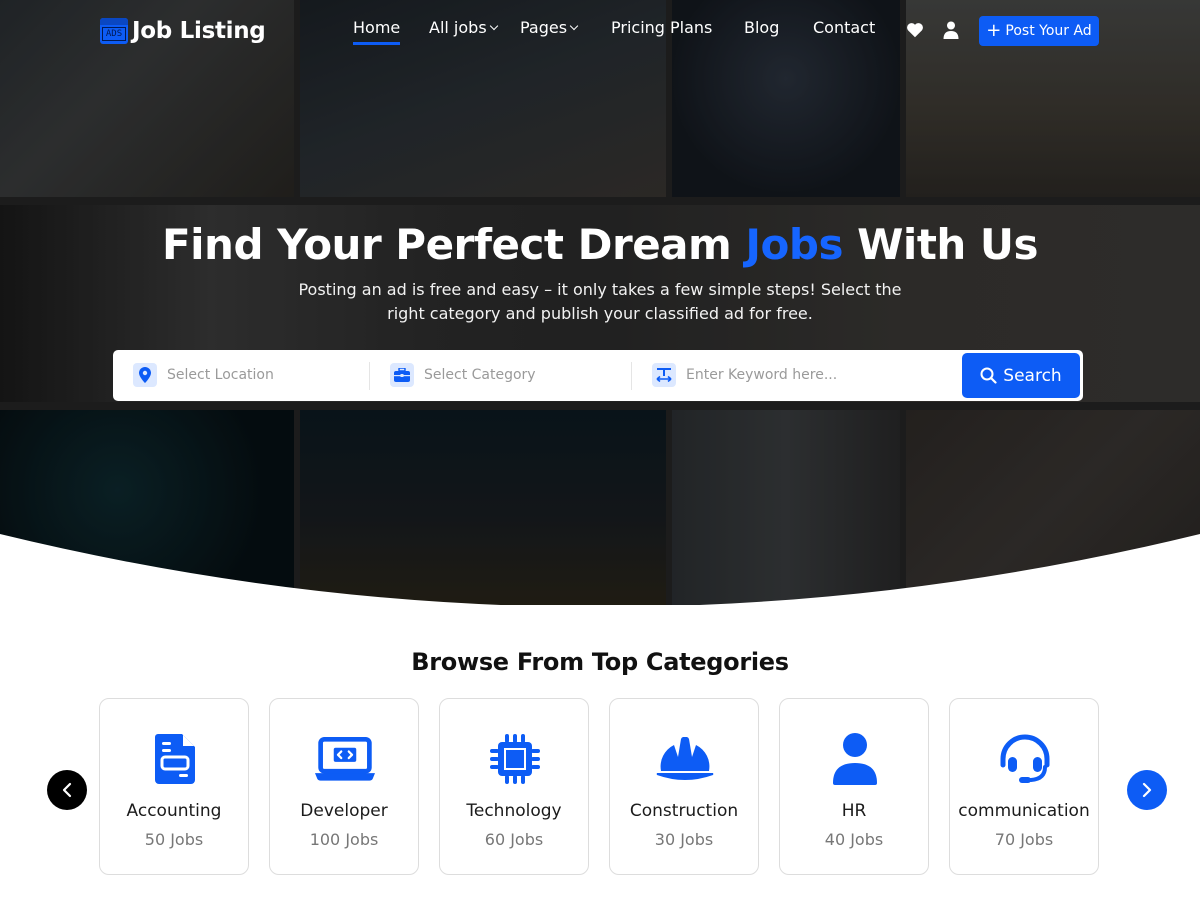 This screenshot has height=900, width=1200. I want to click on chevron-right-icon, so click(1147, 790).